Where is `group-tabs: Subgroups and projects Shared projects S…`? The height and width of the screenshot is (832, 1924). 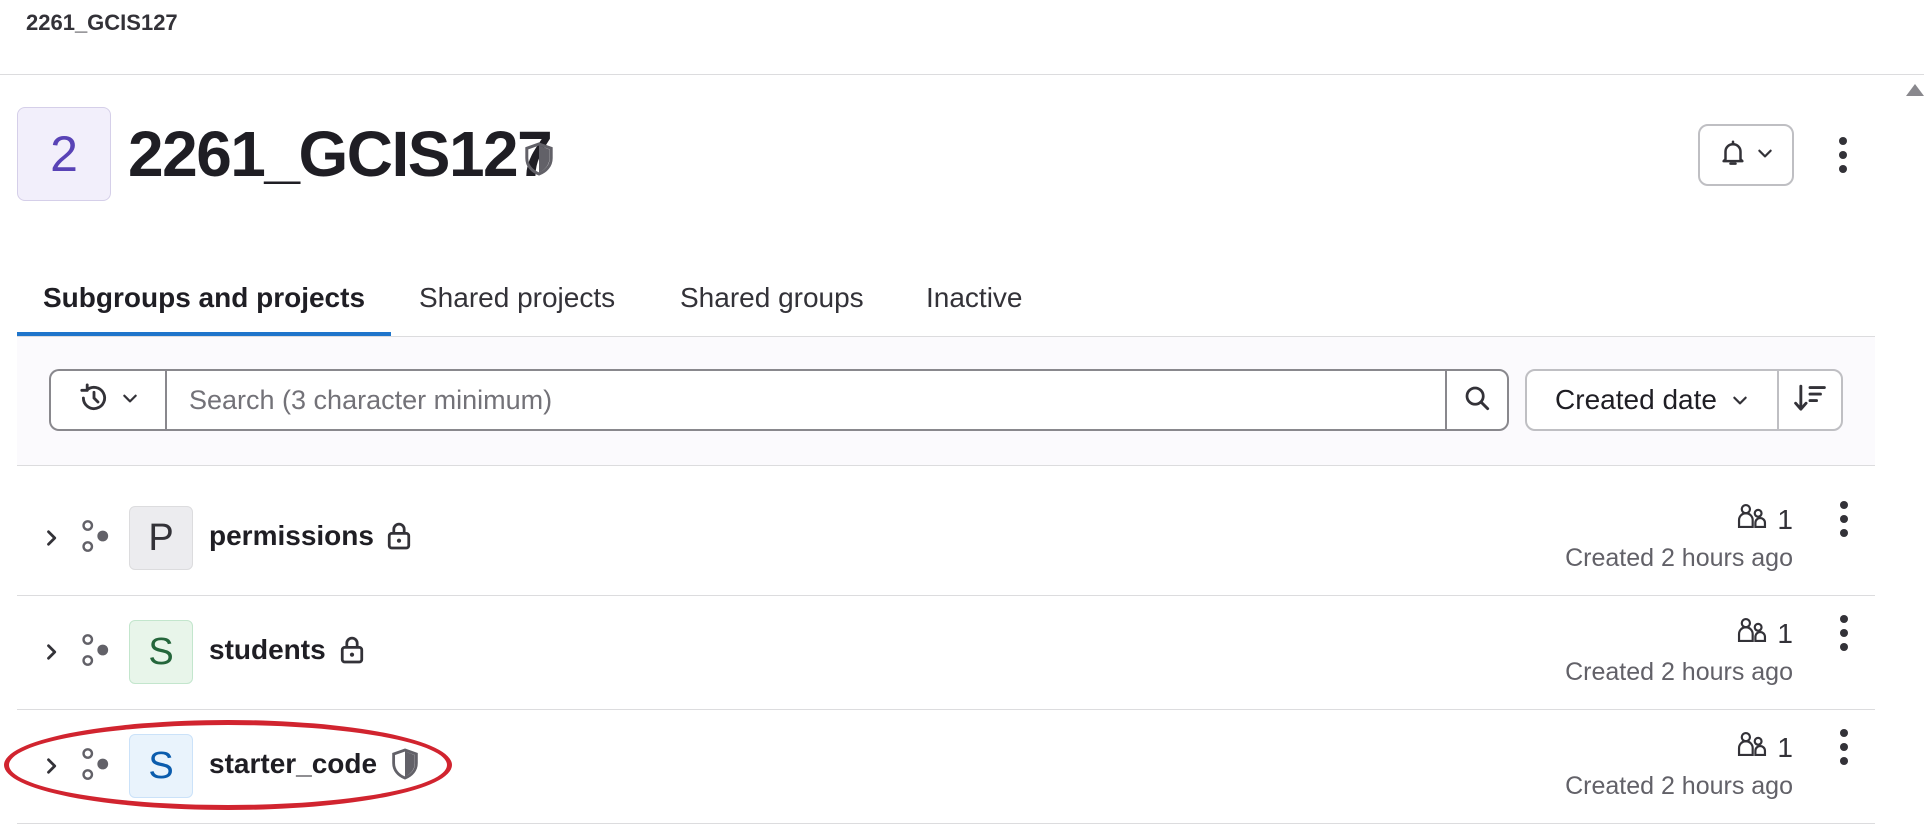 group-tabs: Subgroups and projects Shared projects S… is located at coordinates (945, 299).